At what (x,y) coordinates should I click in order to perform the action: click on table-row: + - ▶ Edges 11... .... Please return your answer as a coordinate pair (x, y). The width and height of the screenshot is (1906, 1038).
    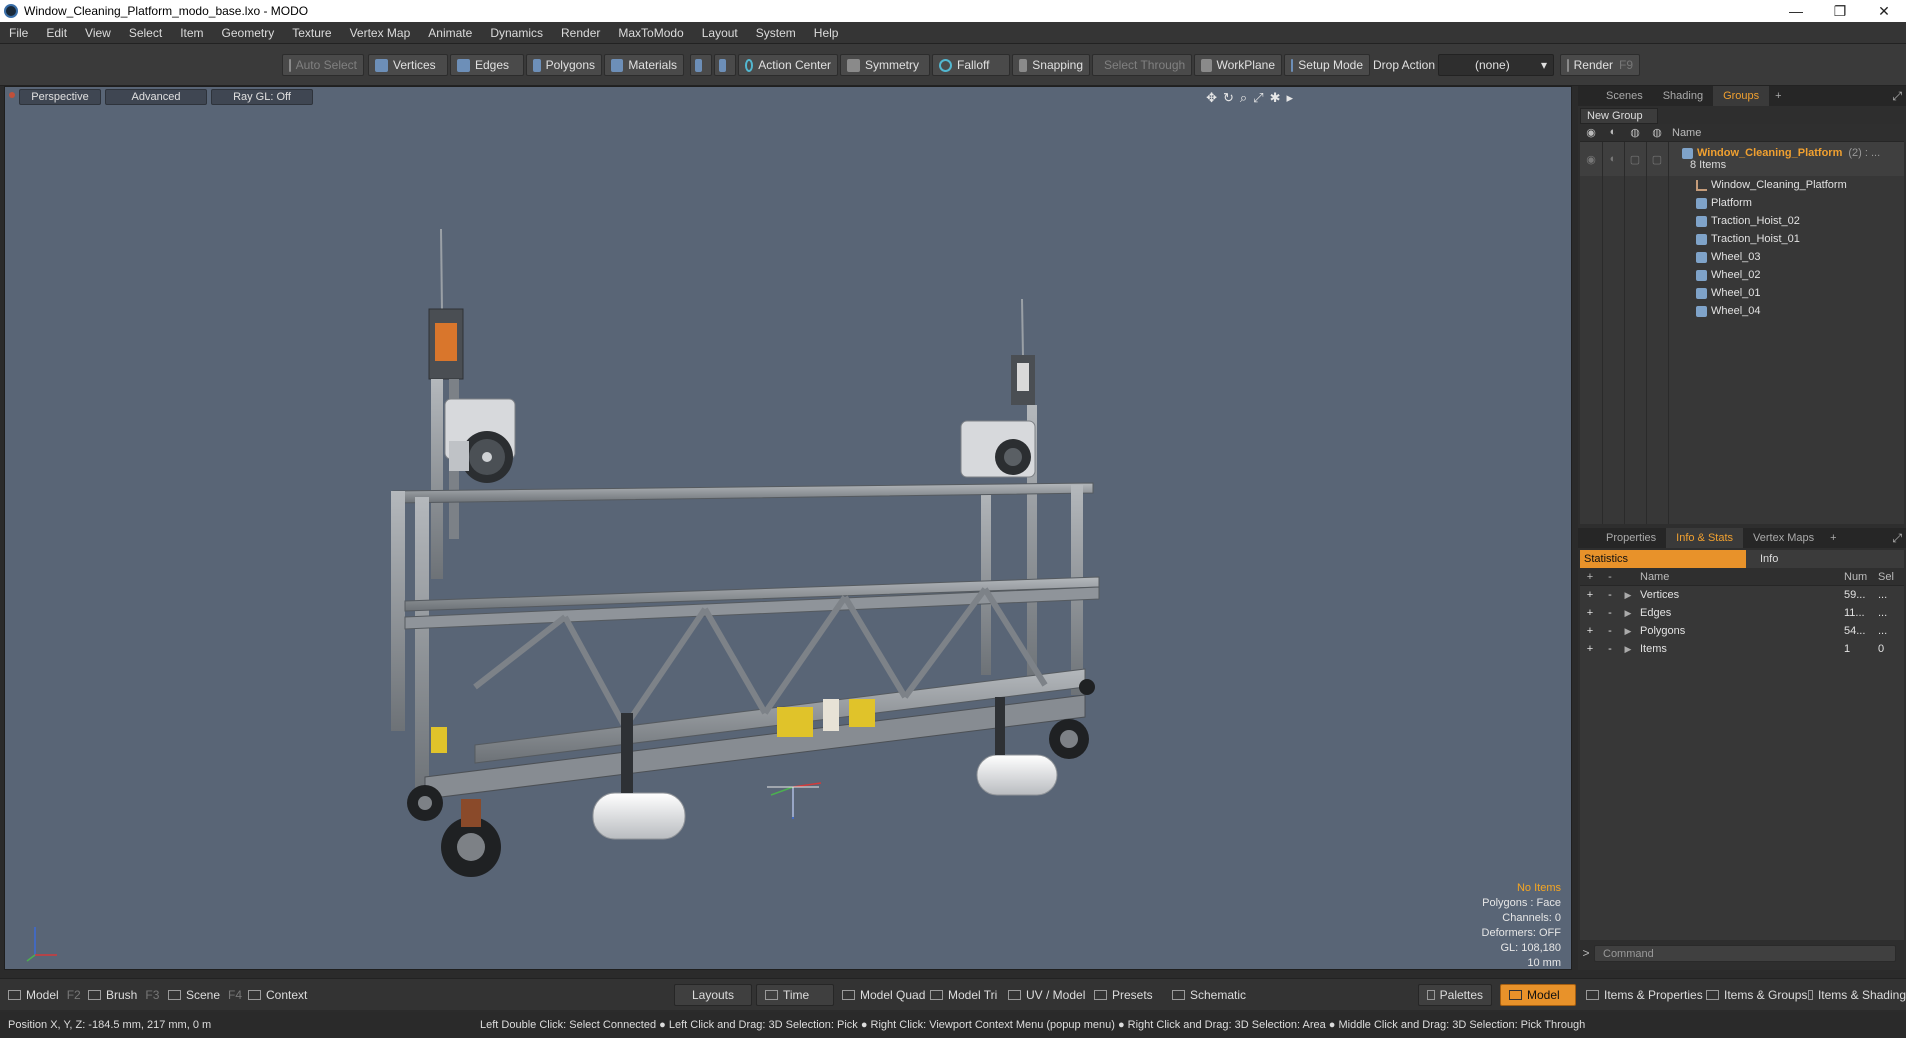
    Looking at the image, I should click on (1742, 613).